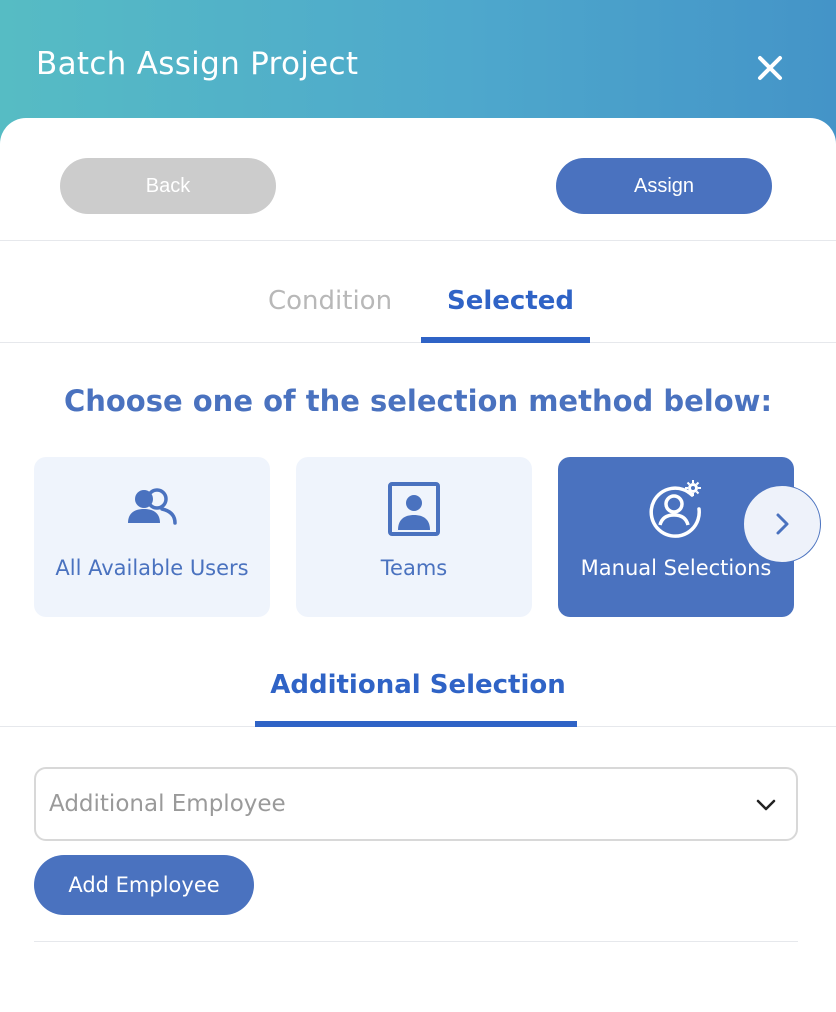  What do you see at coordinates (168, 186) in the screenshot?
I see `back-button: Back` at bounding box center [168, 186].